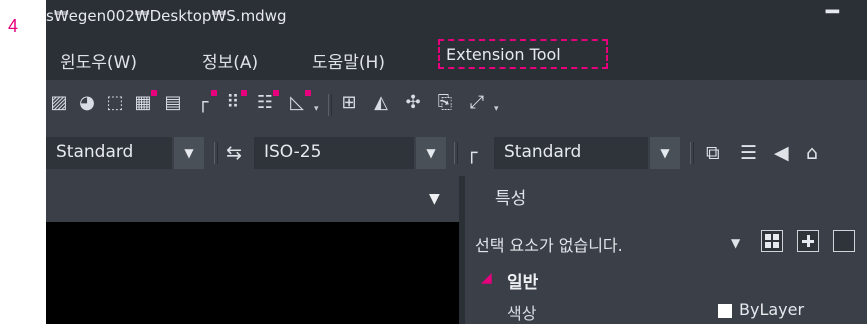  What do you see at coordinates (445, 103) in the screenshot?
I see `insert-block-icon: ⎘` at bounding box center [445, 103].